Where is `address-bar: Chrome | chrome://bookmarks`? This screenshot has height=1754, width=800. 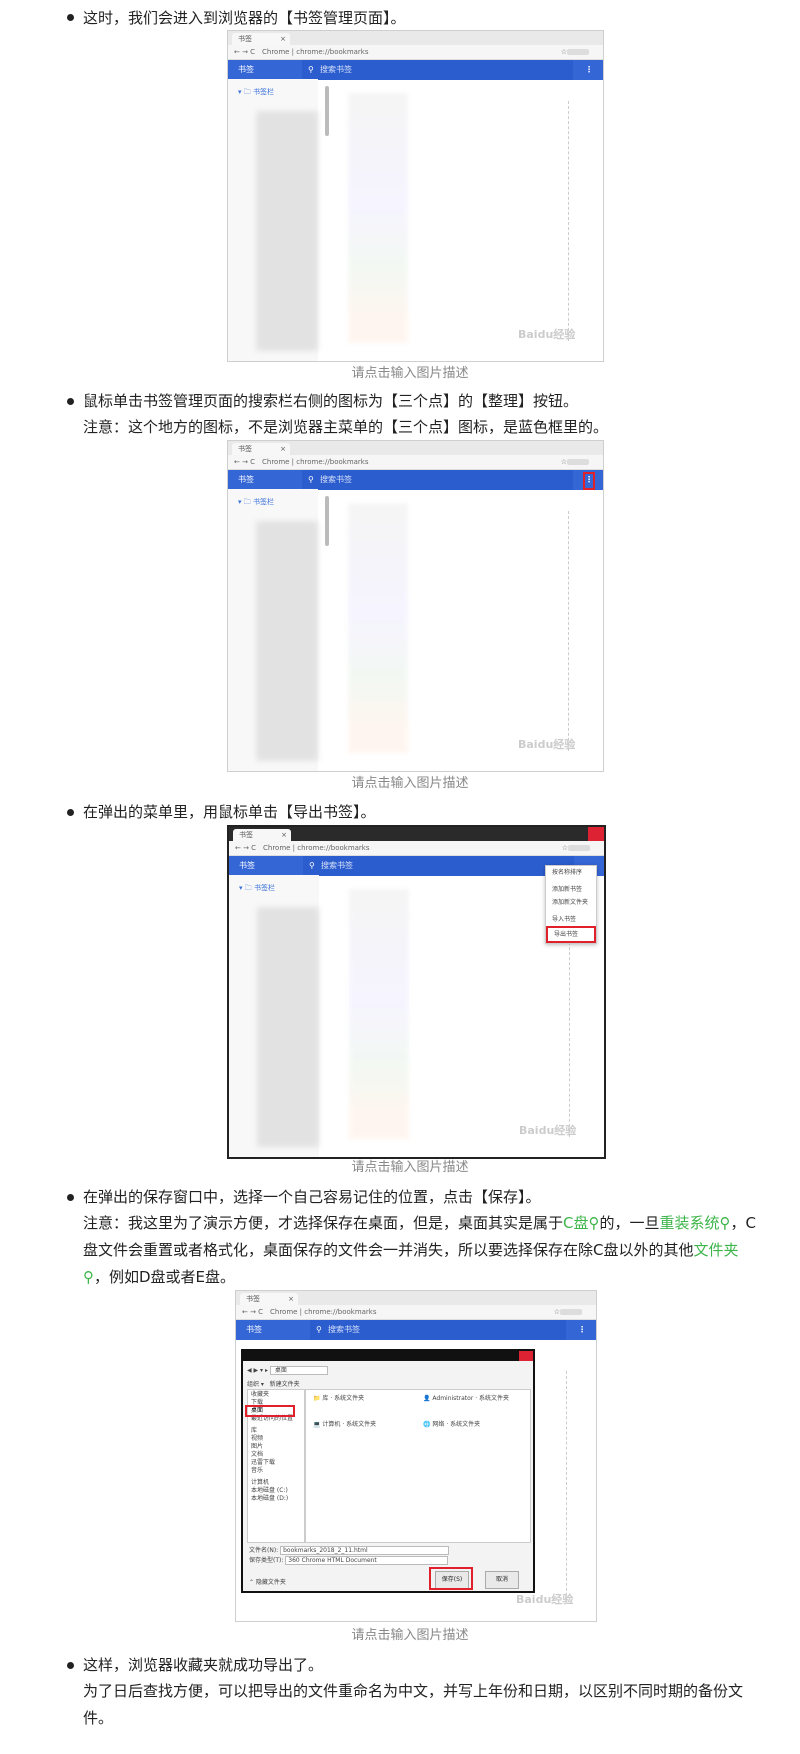
address-bar: Chrome | chrome://bookmarks is located at coordinates (315, 52).